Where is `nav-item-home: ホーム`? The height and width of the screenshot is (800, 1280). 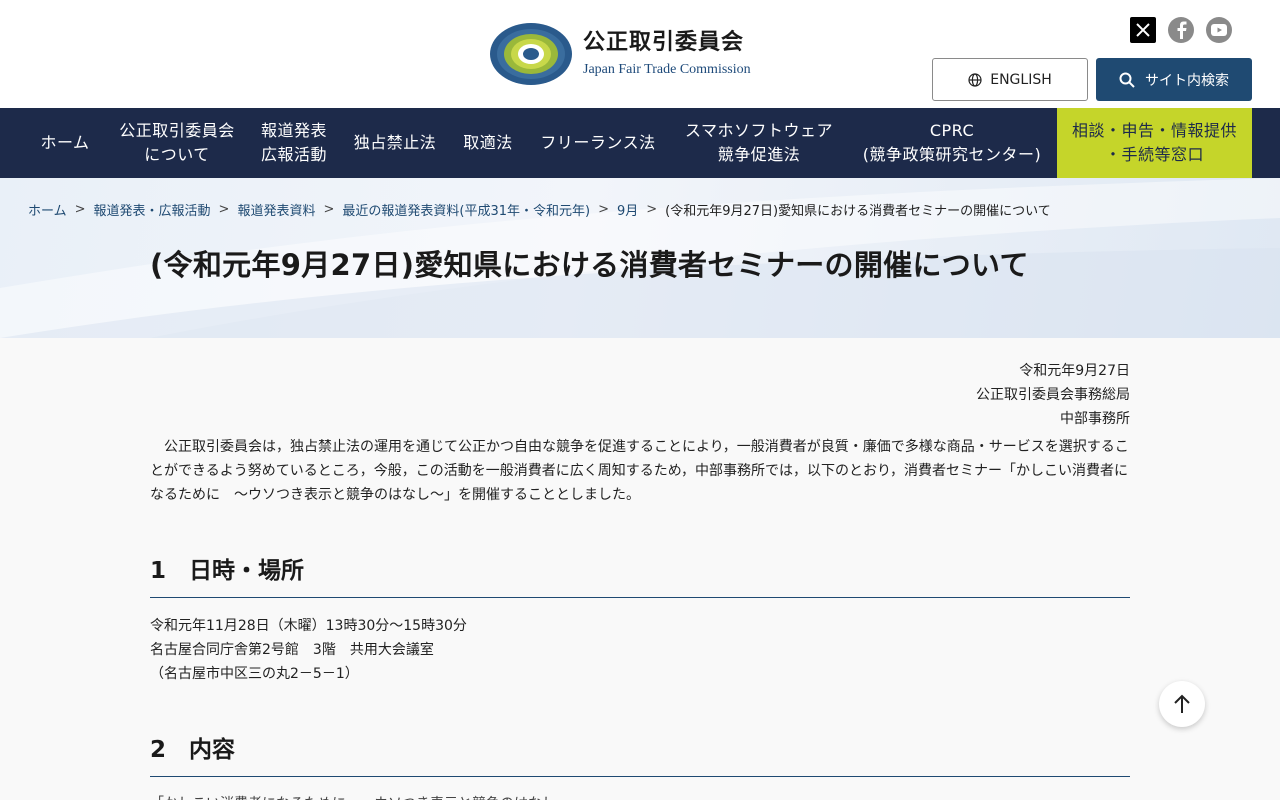 nav-item-home: ホーム is located at coordinates (65, 143).